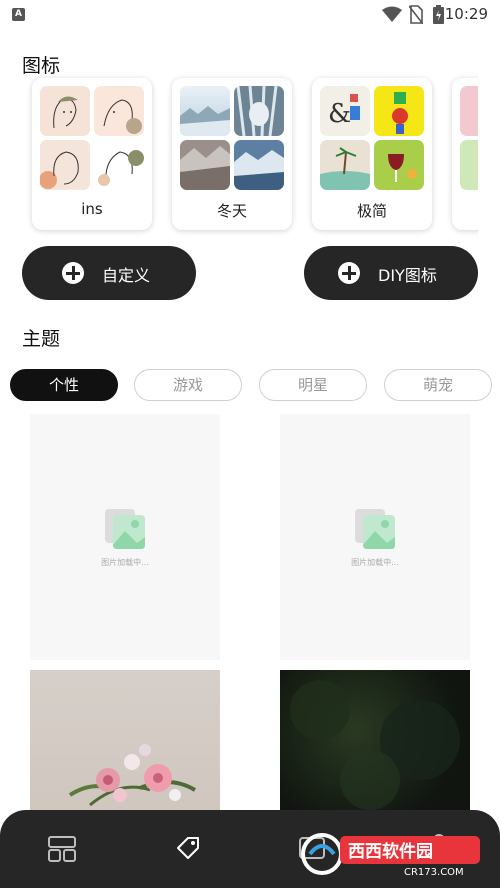  What do you see at coordinates (64, 385) in the screenshot?
I see `chip-personality: 个性` at bounding box center [64, 385].